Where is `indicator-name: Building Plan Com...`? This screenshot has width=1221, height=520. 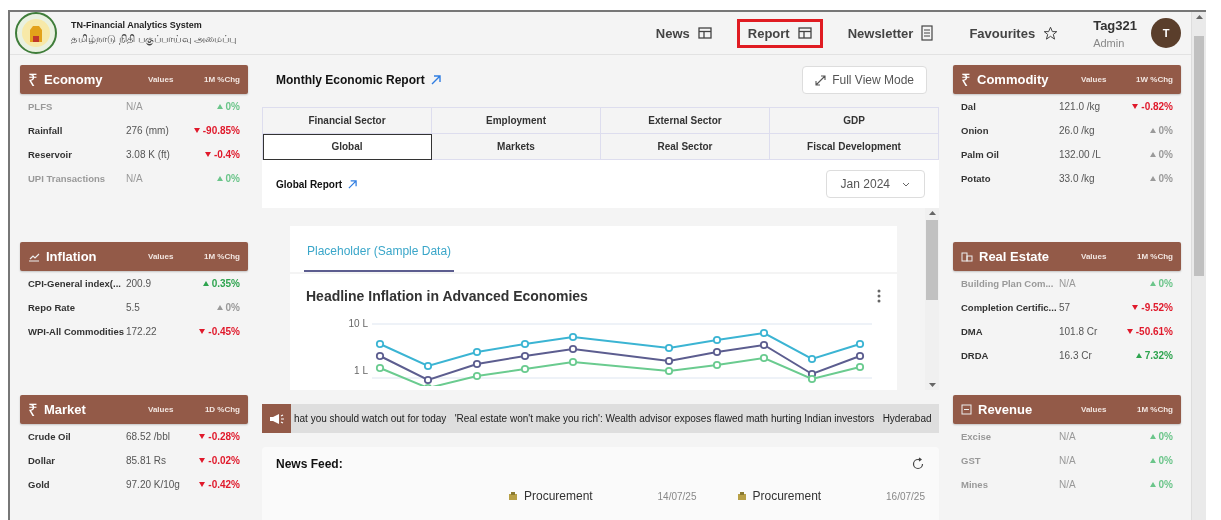
indicator-name: Building Plan Com... is located at coordinates (1008, 283).